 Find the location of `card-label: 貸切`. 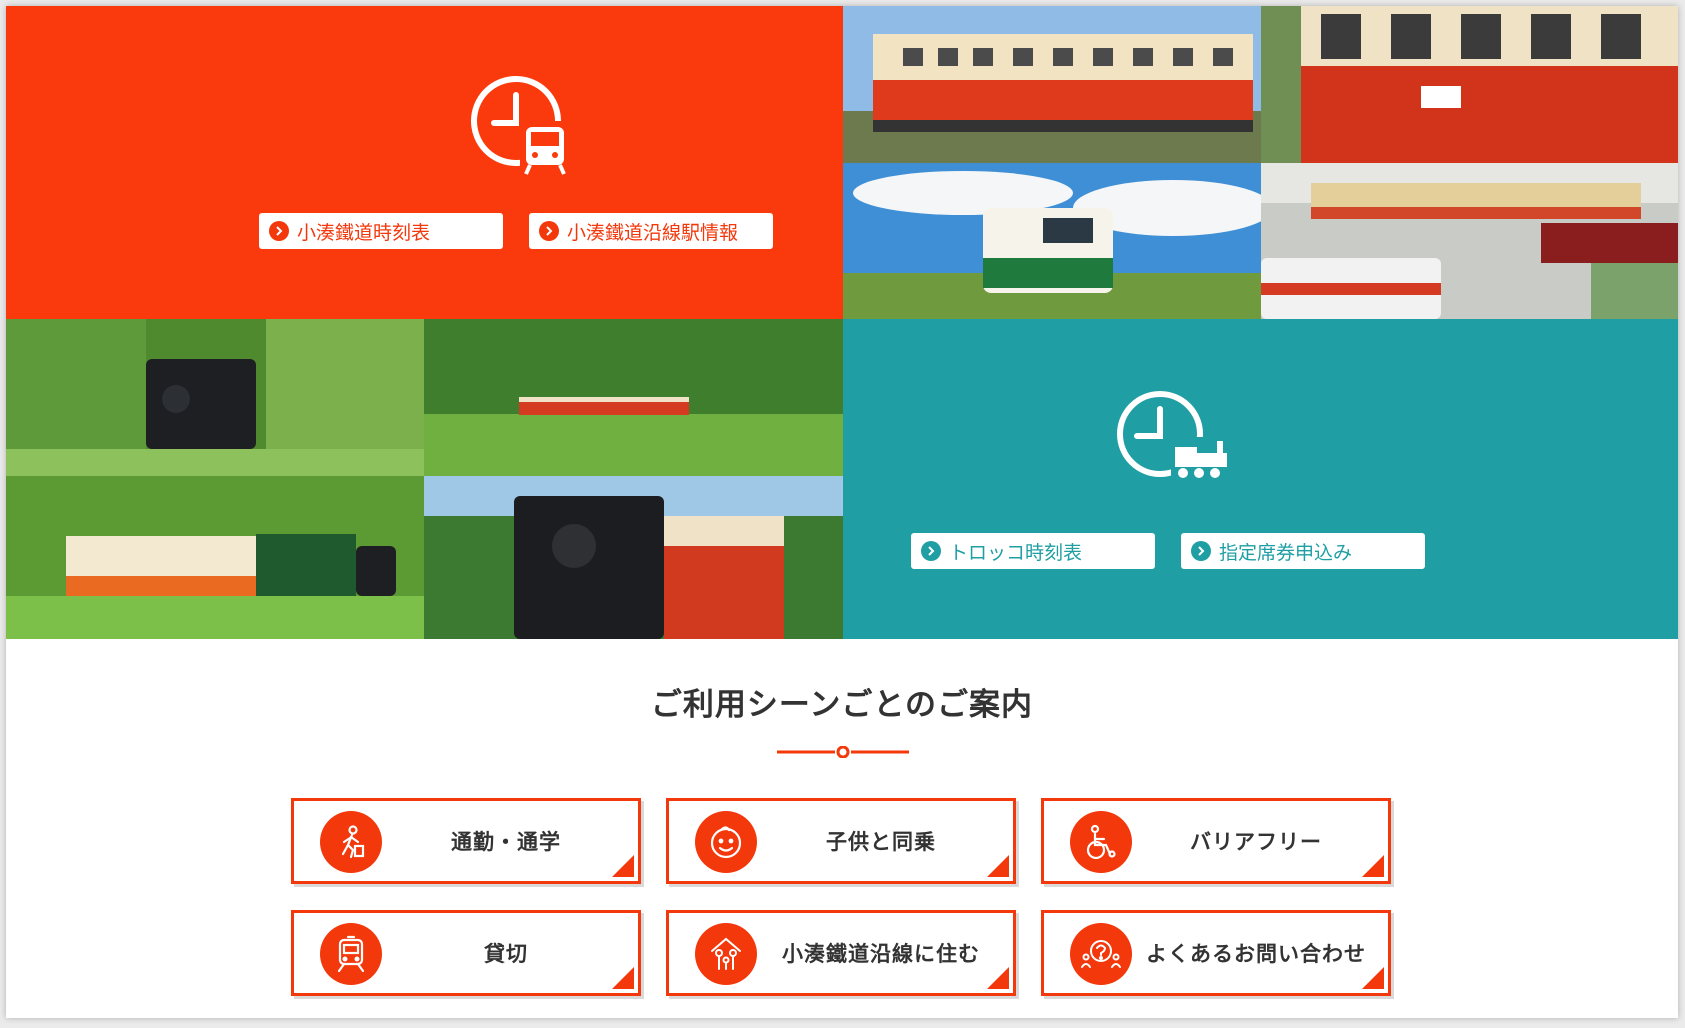

card-label: 貸切 is located at coordinates (506, 954).